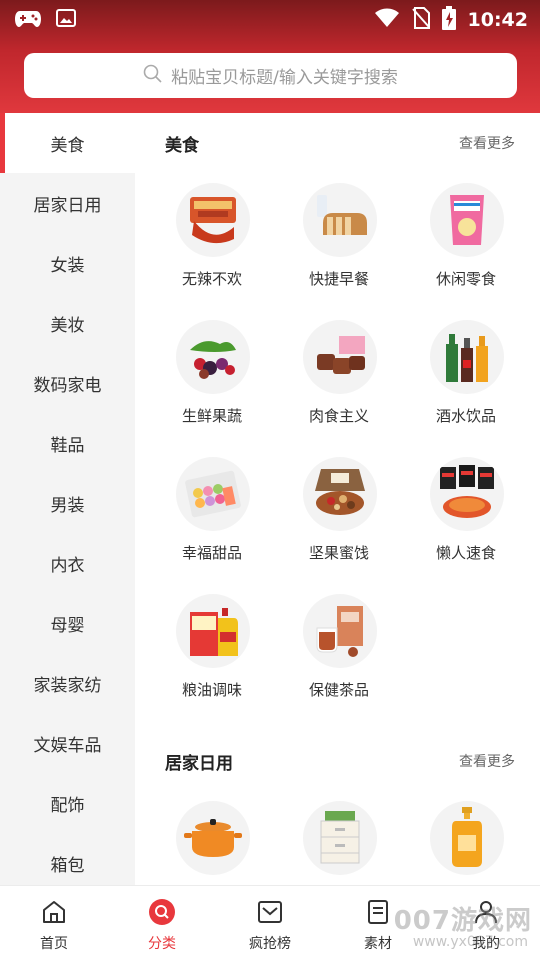  I want to click on wifi-icon, so click(387, 20).